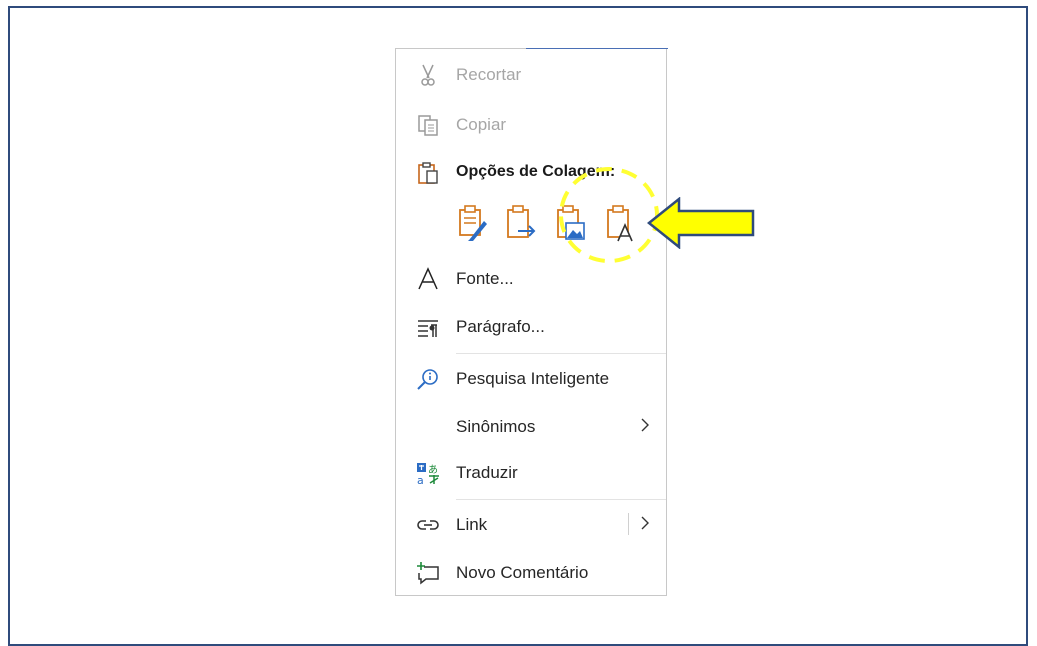 The width and height of the screenshot is (1037, 646). I want to click on menu-item-link: Link, so click(531, 525).